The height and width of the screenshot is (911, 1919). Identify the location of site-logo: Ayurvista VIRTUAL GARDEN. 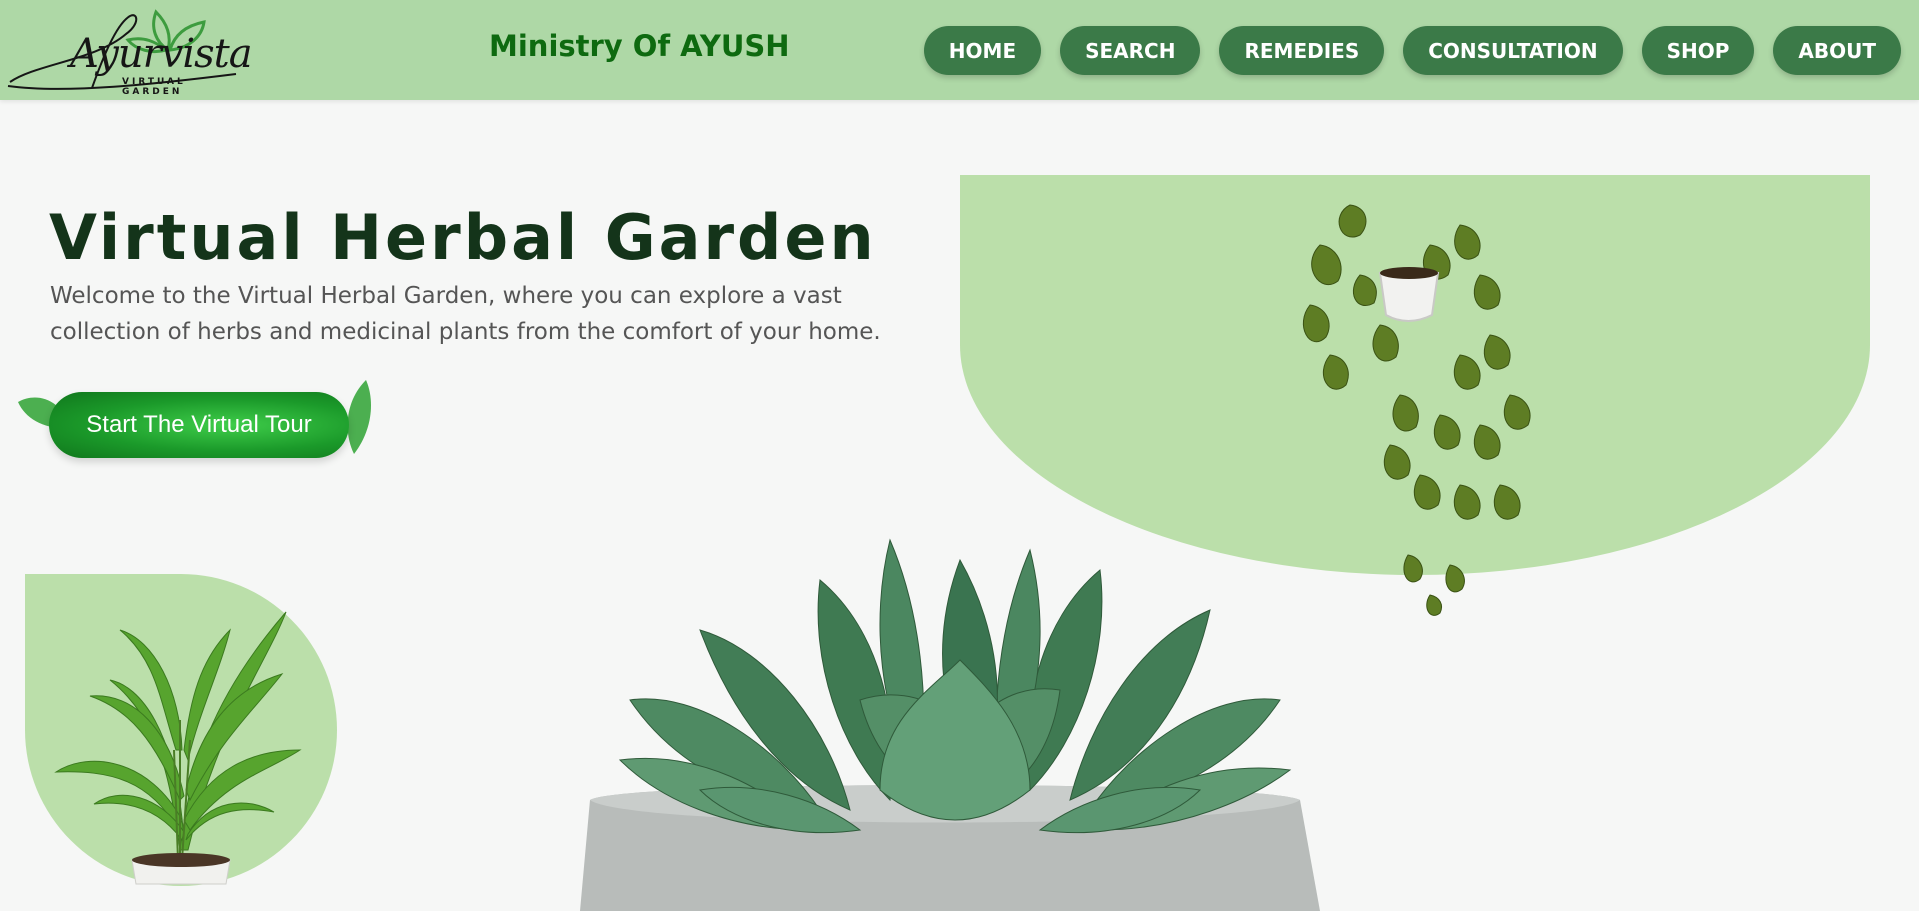
(129, 50).